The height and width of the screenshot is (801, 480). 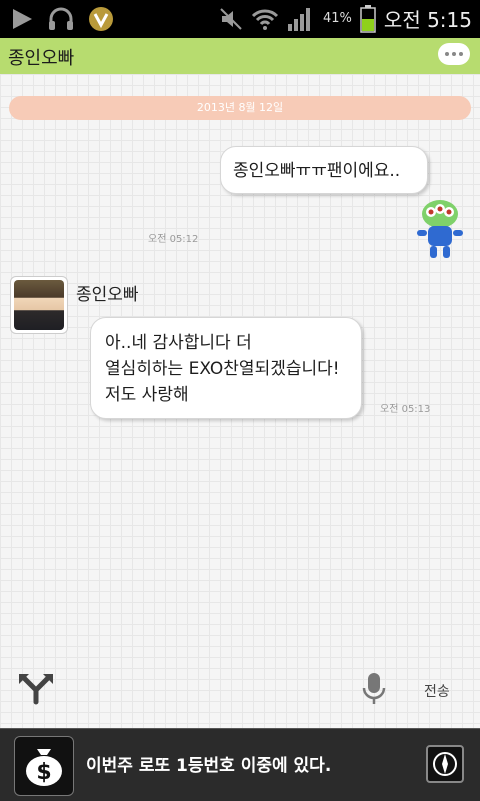 What do you see at coordinates (427, 20) in the screenshot?
I see `status-time: 오전 5:15` at bounding box center [427, 20].